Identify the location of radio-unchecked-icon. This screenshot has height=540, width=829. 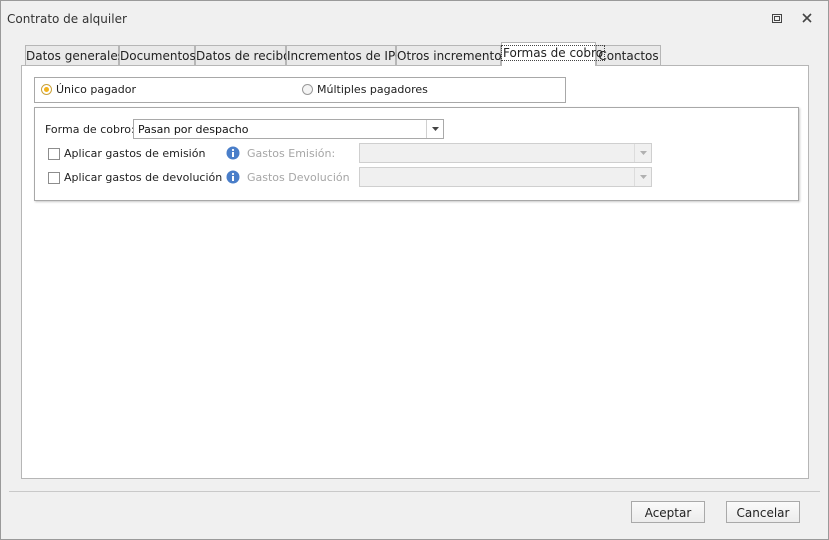
(307, 89).